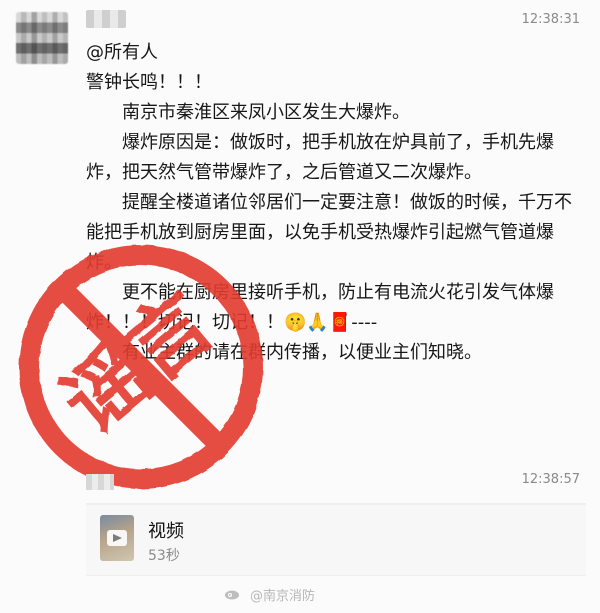 This screenshot has height=613, width=600. What do you see at coordinates (302, 352) in the screenshot?
I see `message-line: 有业主群的请在群内传播，以便业主们知晓。` at bounding box center [302, 352].